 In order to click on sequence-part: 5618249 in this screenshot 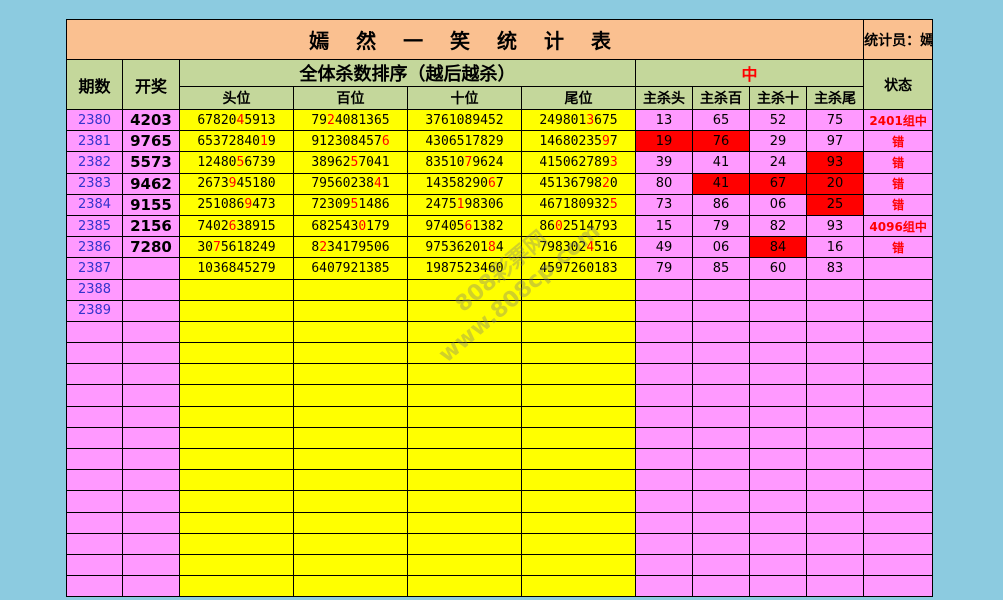, I will do `click(248, 247)`.